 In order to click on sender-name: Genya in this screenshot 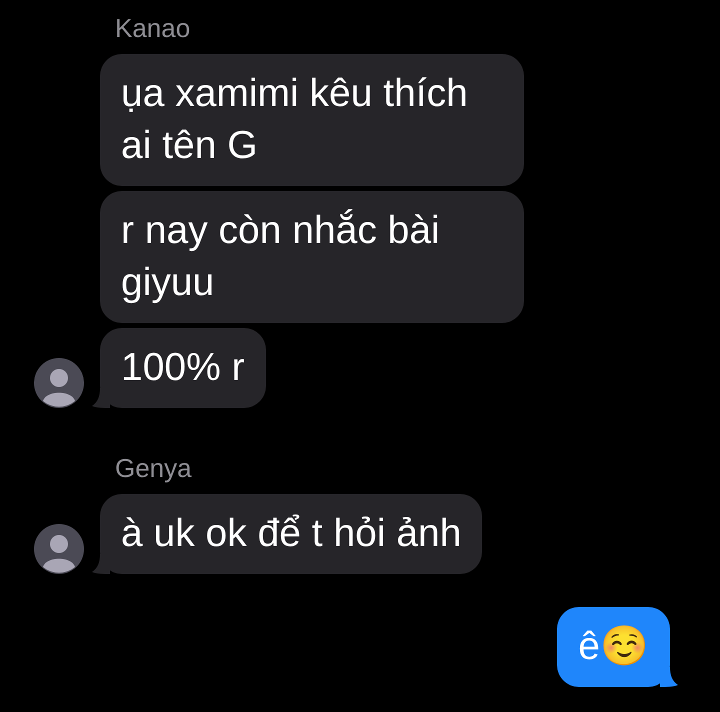, I will do `click(154, 468)`.